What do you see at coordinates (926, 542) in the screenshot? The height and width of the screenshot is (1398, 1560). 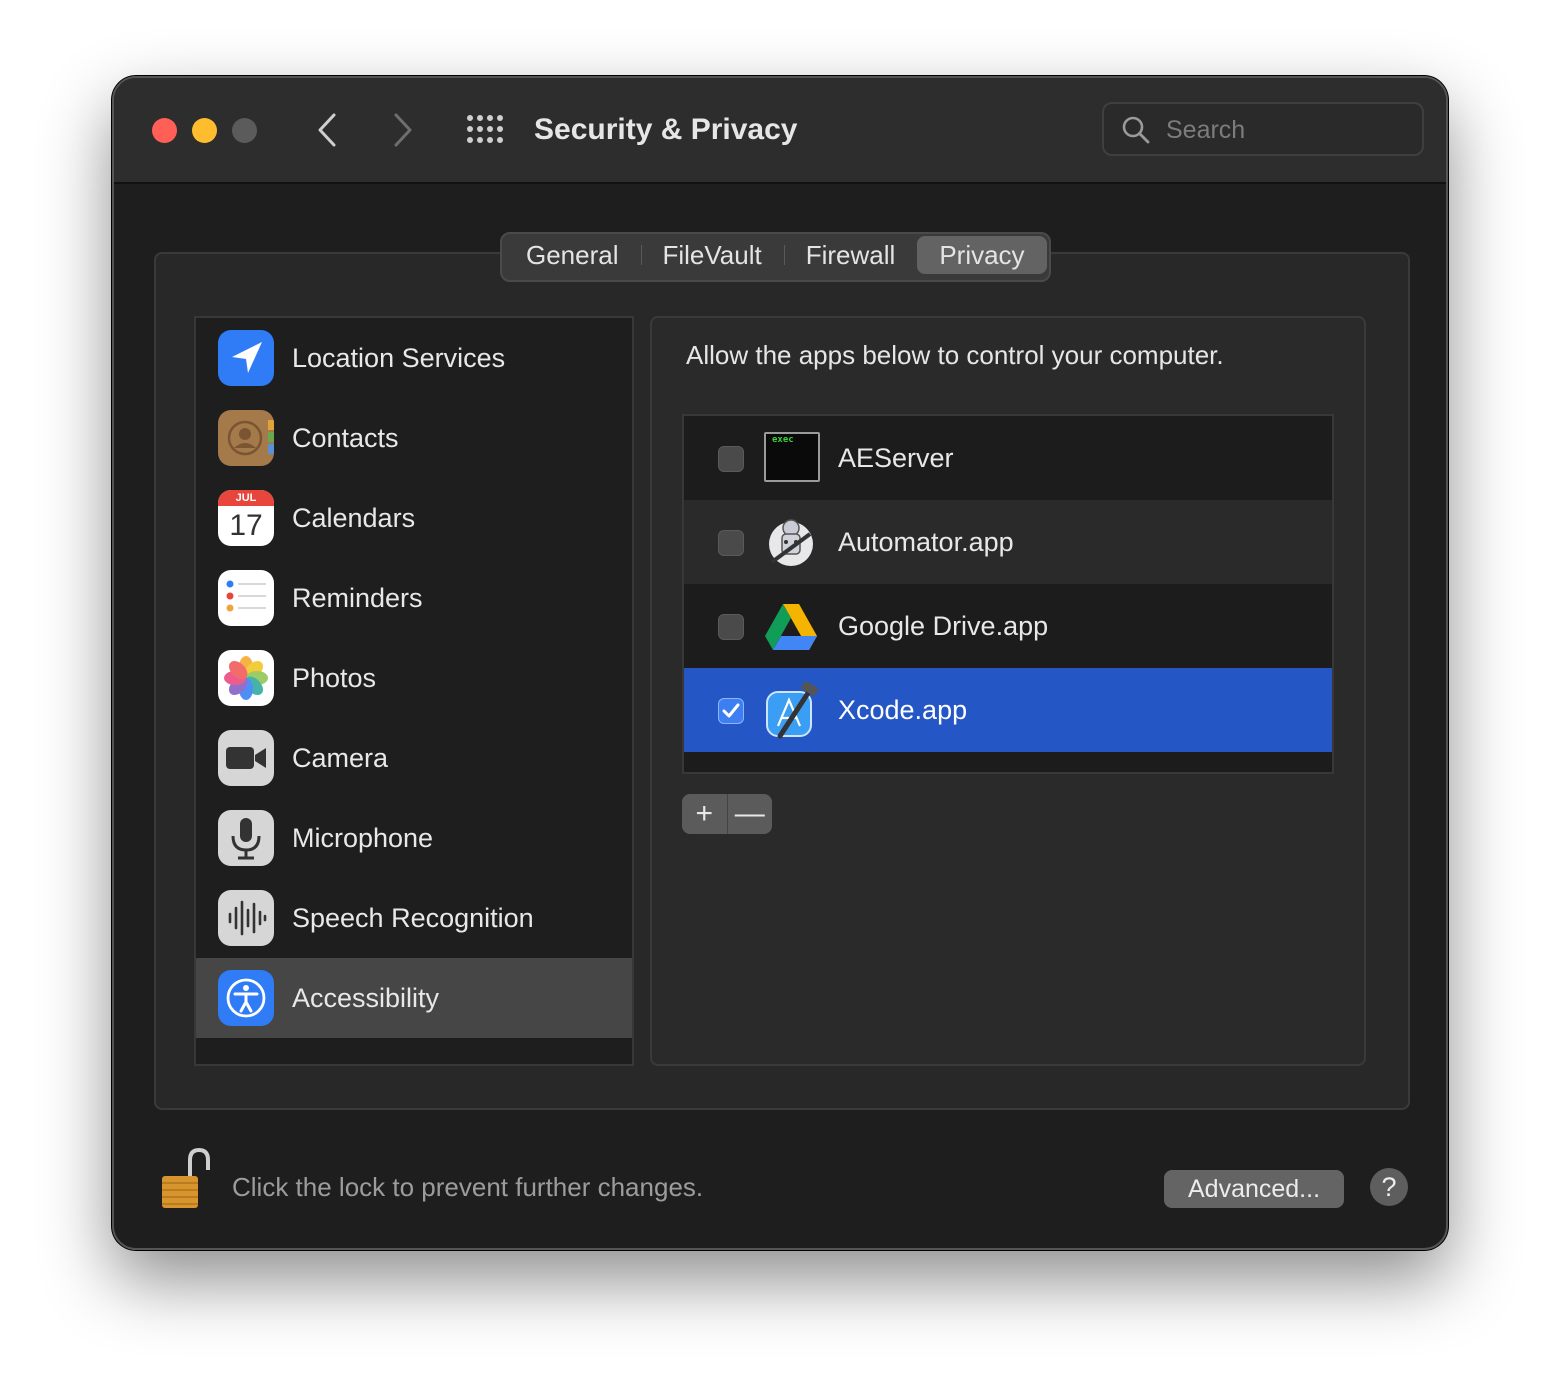 I see `app-name: Automator.app` at bounding box center [926, 542].